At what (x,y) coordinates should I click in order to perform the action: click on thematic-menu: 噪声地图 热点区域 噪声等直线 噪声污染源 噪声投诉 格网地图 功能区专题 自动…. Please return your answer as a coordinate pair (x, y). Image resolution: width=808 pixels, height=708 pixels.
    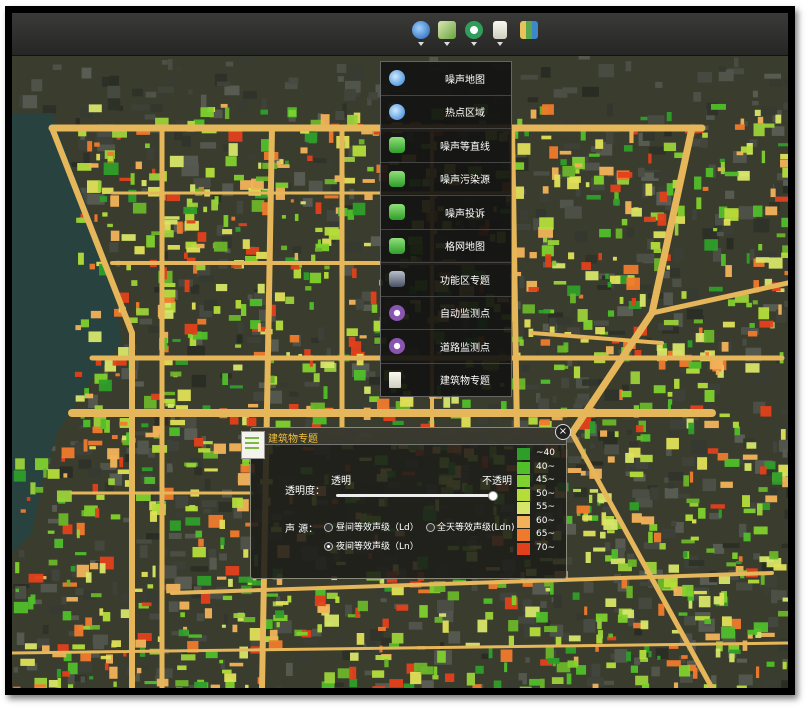
    Looking at the image, I should click on (446, 229).